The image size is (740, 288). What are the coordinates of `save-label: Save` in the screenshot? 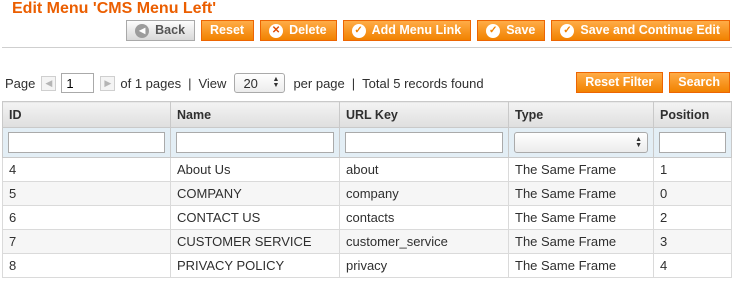 It's located at (521, 30).